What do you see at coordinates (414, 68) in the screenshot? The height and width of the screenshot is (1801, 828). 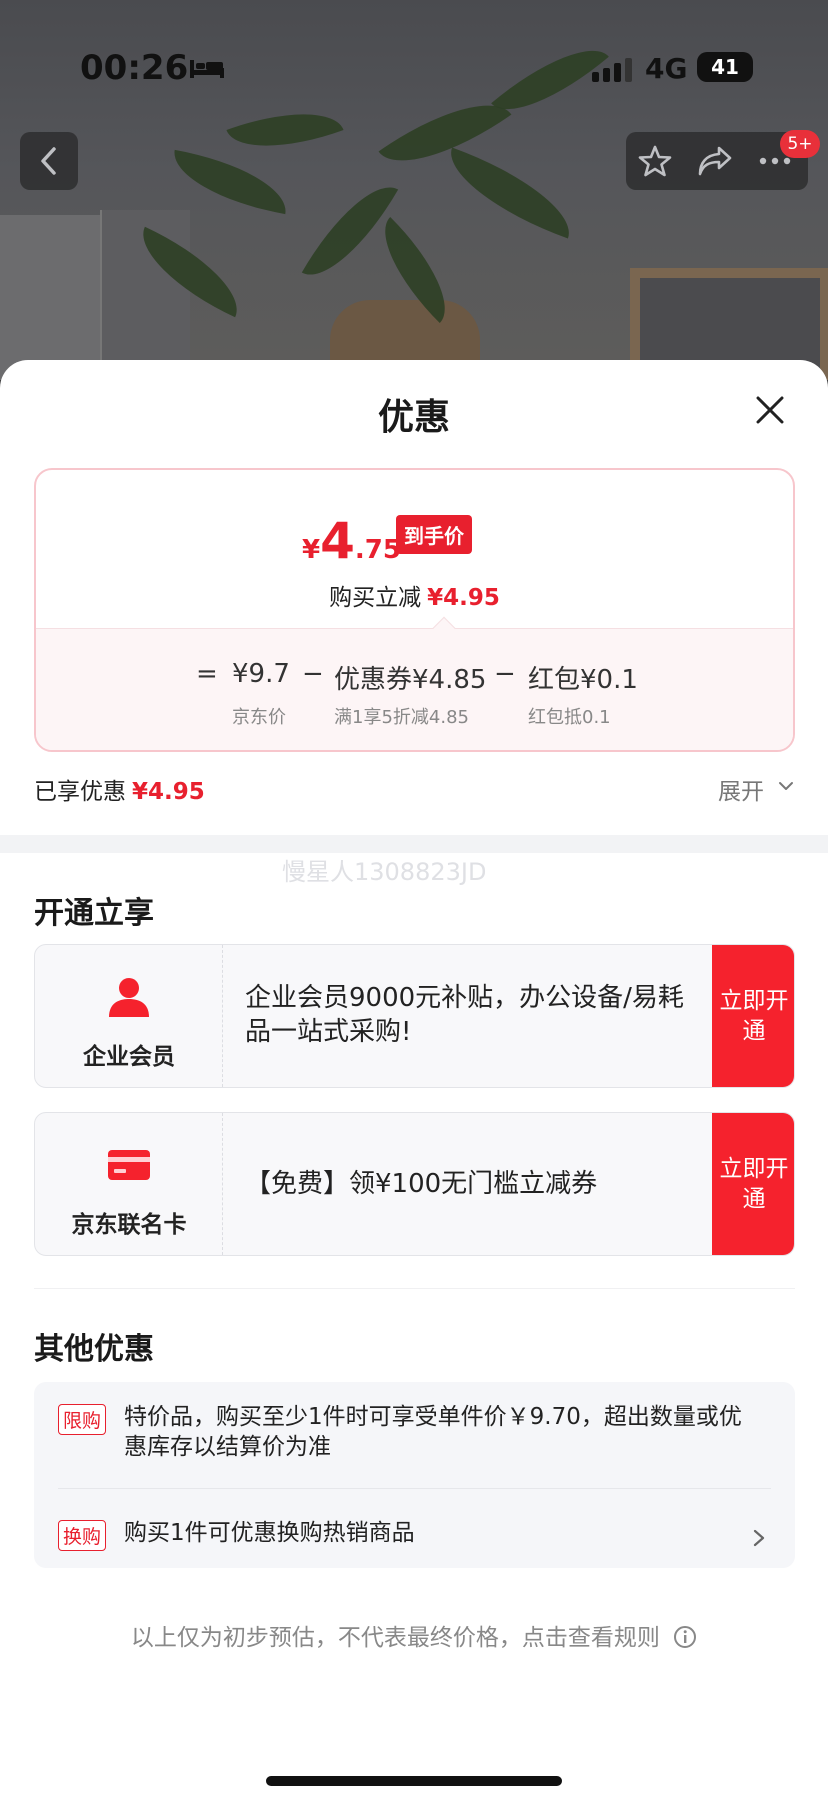 I see `status-bar: 00:26 4G 41` at bounding box center [414, 68].